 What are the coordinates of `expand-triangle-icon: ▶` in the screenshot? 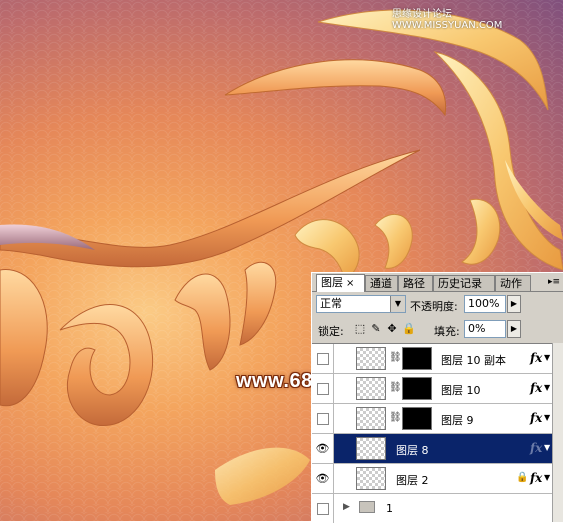 It's located at (346, 507).